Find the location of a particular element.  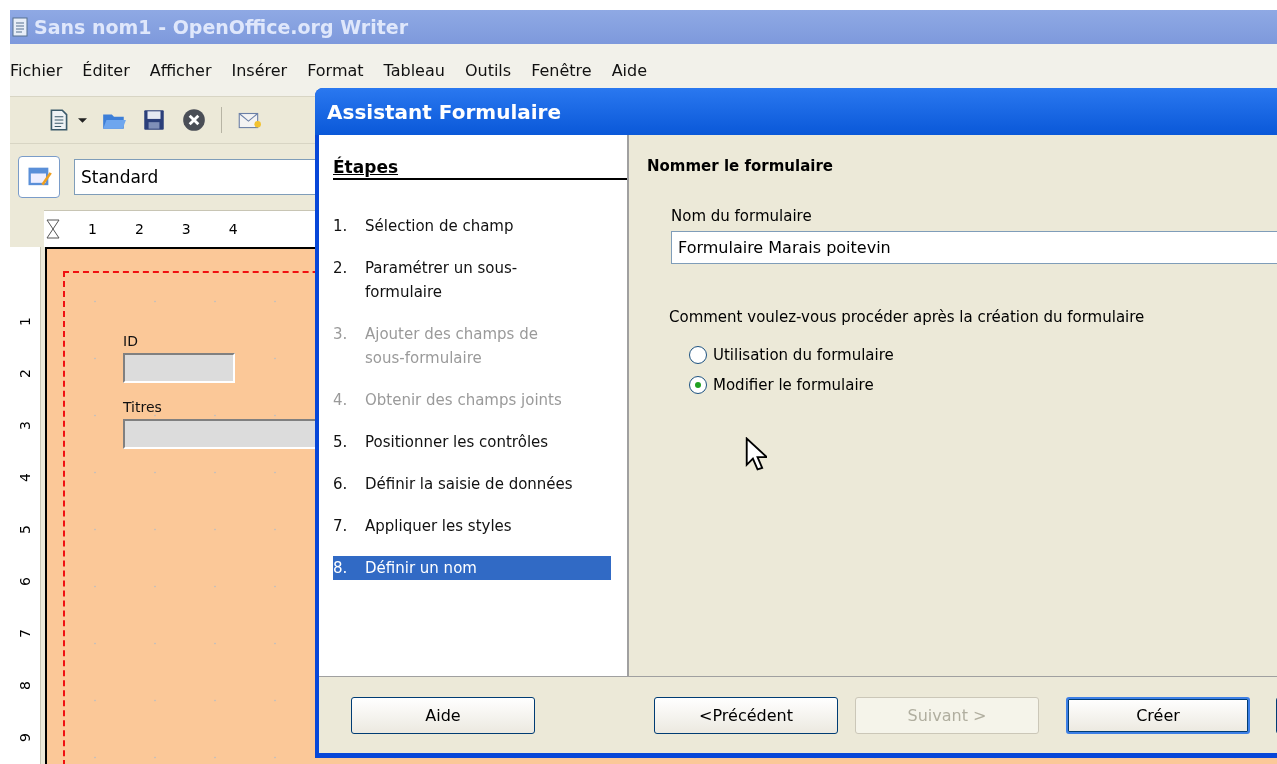

menu-item: Aide is located at coordinates (629, 70).